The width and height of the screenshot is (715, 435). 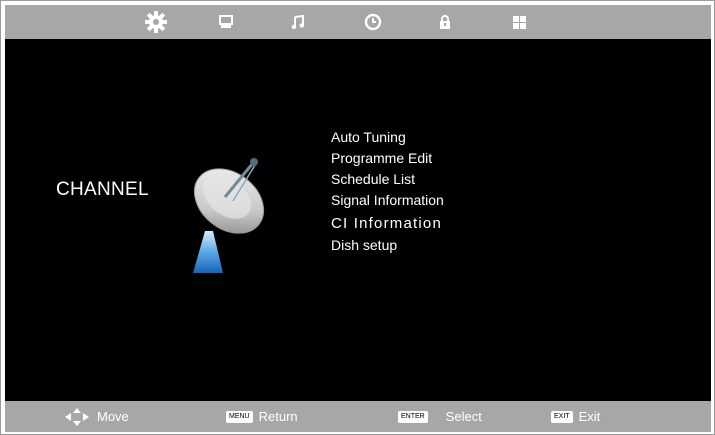 What do you see at coordinates (562, 416) in the screenshot?
I see `exit-key-icon: EXIT` at bounding box center [562, 416].